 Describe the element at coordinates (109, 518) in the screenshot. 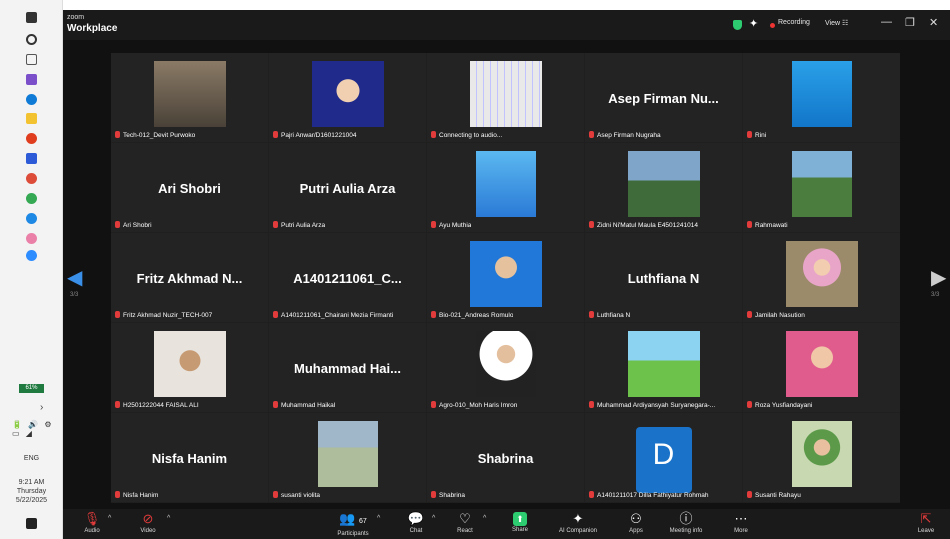

I see `audio-options-caret-icon: ^` at that location.